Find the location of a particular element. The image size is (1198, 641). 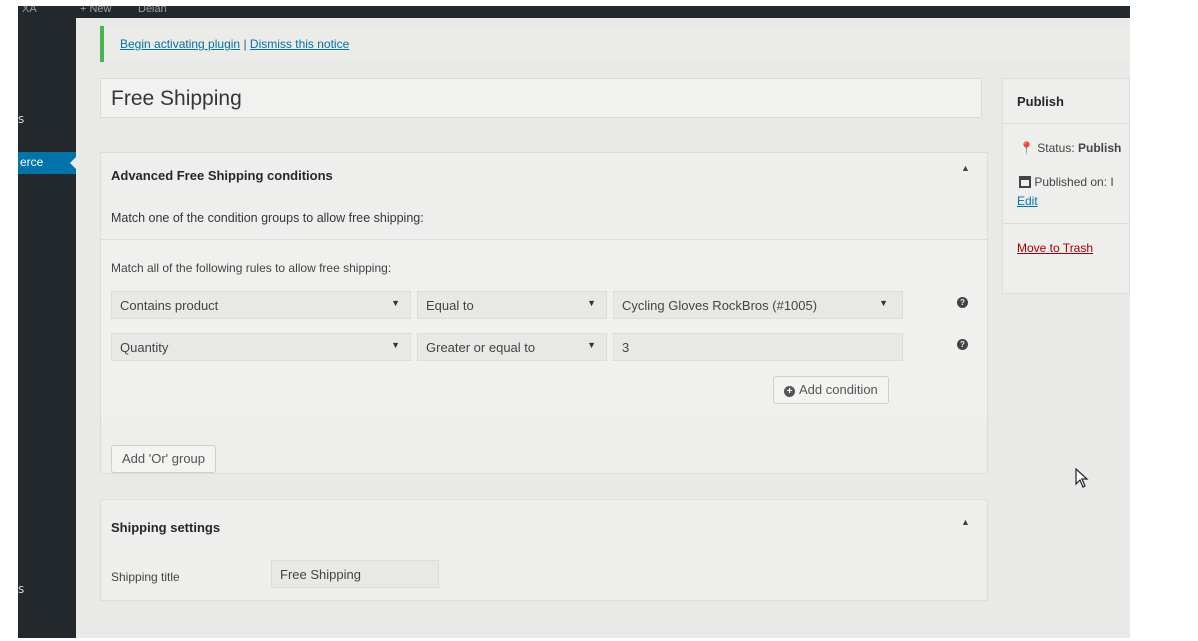

product-select: Cycling Gloves RockBros (#1005) ▼ is located at coordinates (758, 305).